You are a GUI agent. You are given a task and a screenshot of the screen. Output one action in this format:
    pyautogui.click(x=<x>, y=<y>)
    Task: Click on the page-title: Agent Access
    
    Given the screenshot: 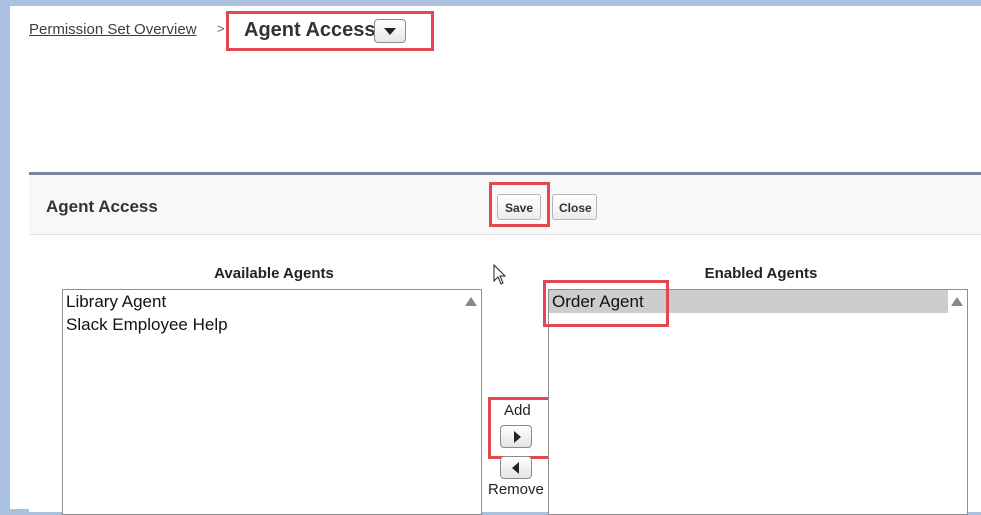 What is the action you would take?
    pyautogui.click(x=310, y=30)
    